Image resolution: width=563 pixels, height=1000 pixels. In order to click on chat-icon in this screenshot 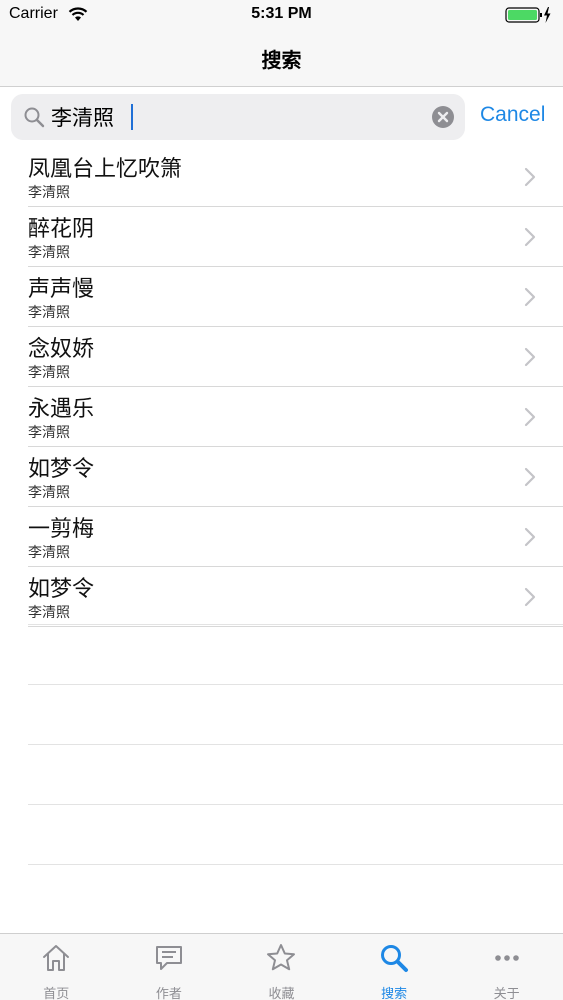, I will do `click(169, 960)`.